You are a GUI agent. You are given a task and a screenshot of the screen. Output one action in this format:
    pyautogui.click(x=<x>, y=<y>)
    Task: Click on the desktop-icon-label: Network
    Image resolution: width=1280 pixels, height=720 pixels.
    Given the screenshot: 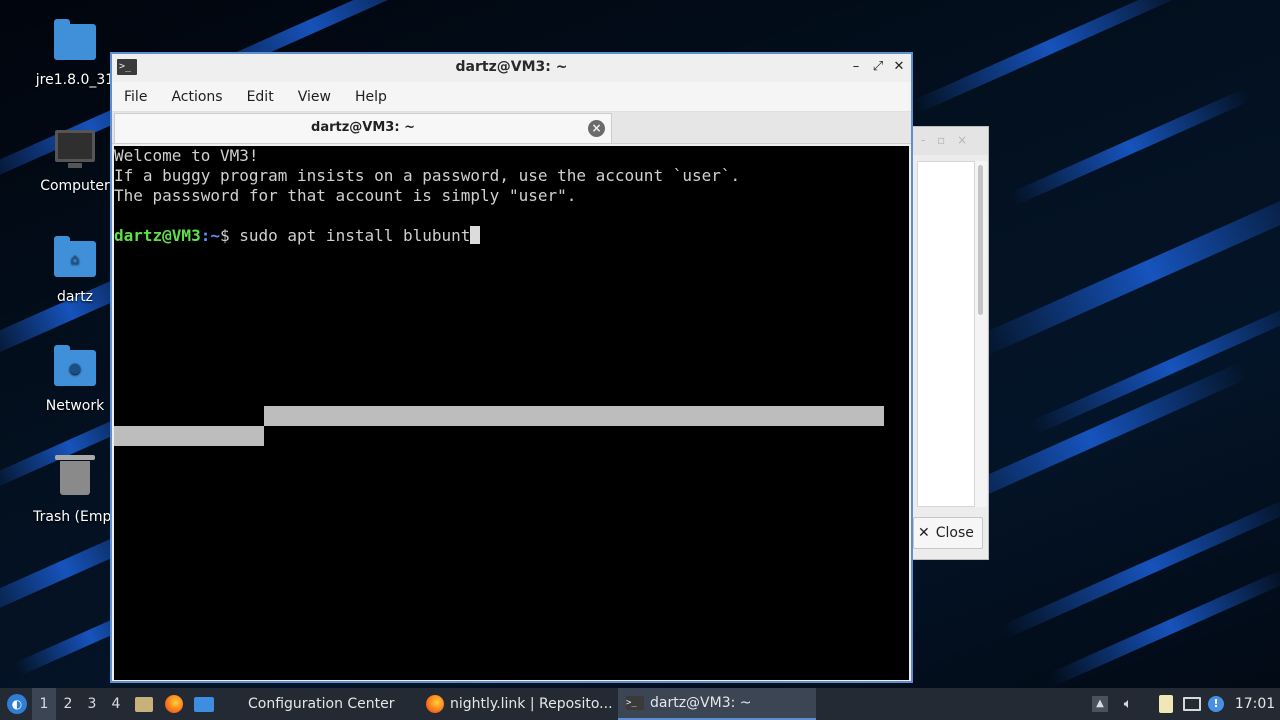 What is the action you would take?
    pyautogui.click(x=75, y=406)
    